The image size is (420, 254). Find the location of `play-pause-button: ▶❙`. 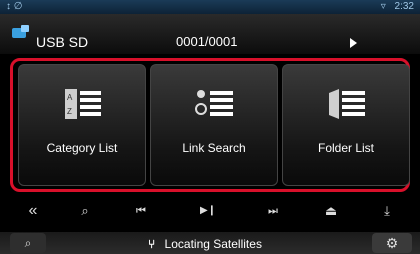

play-pause-button: ▶❙ is located at coordinates (208, 211).